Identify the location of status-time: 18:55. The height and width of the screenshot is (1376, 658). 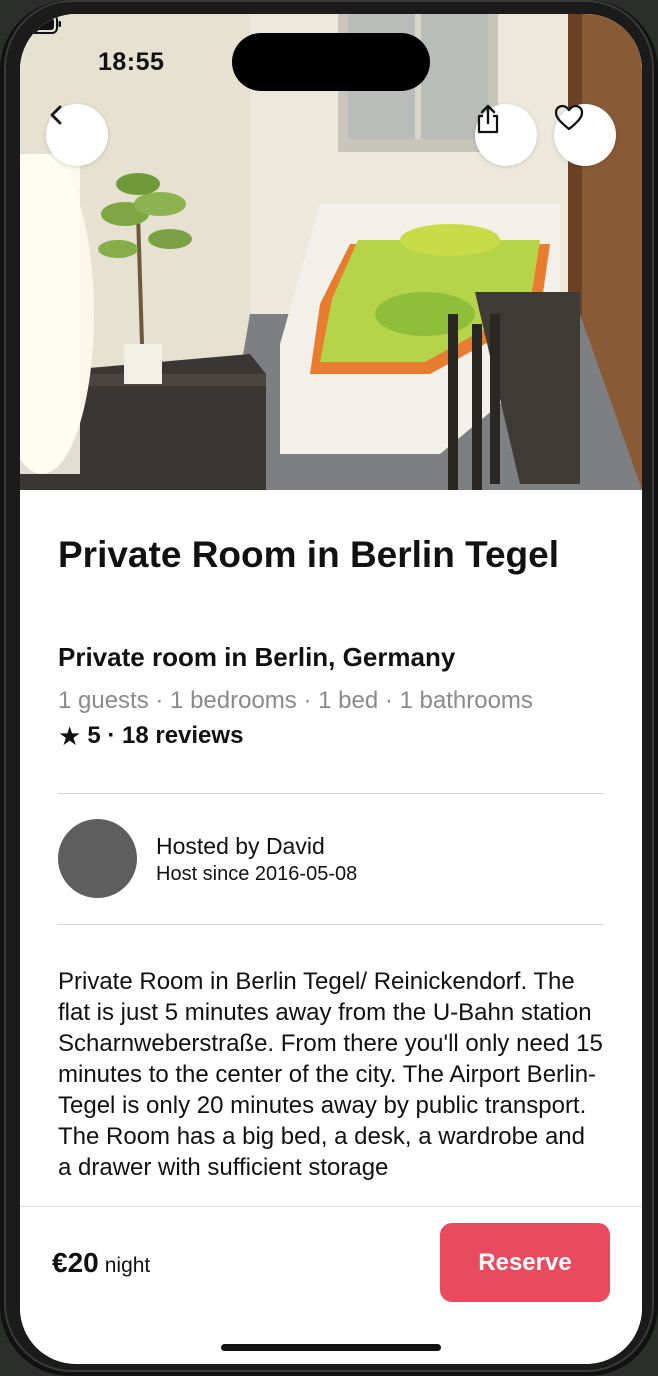
(131, 62).